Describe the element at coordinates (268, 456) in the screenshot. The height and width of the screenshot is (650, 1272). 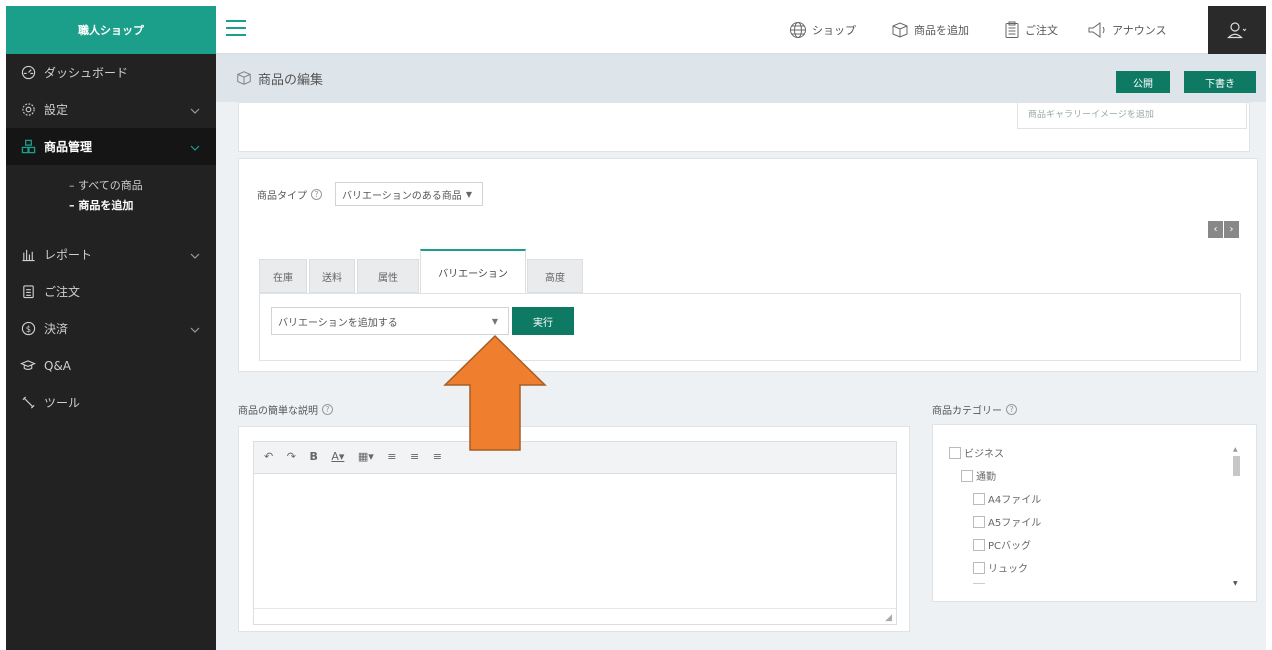
I see `undo-icon: ↶` at that location.